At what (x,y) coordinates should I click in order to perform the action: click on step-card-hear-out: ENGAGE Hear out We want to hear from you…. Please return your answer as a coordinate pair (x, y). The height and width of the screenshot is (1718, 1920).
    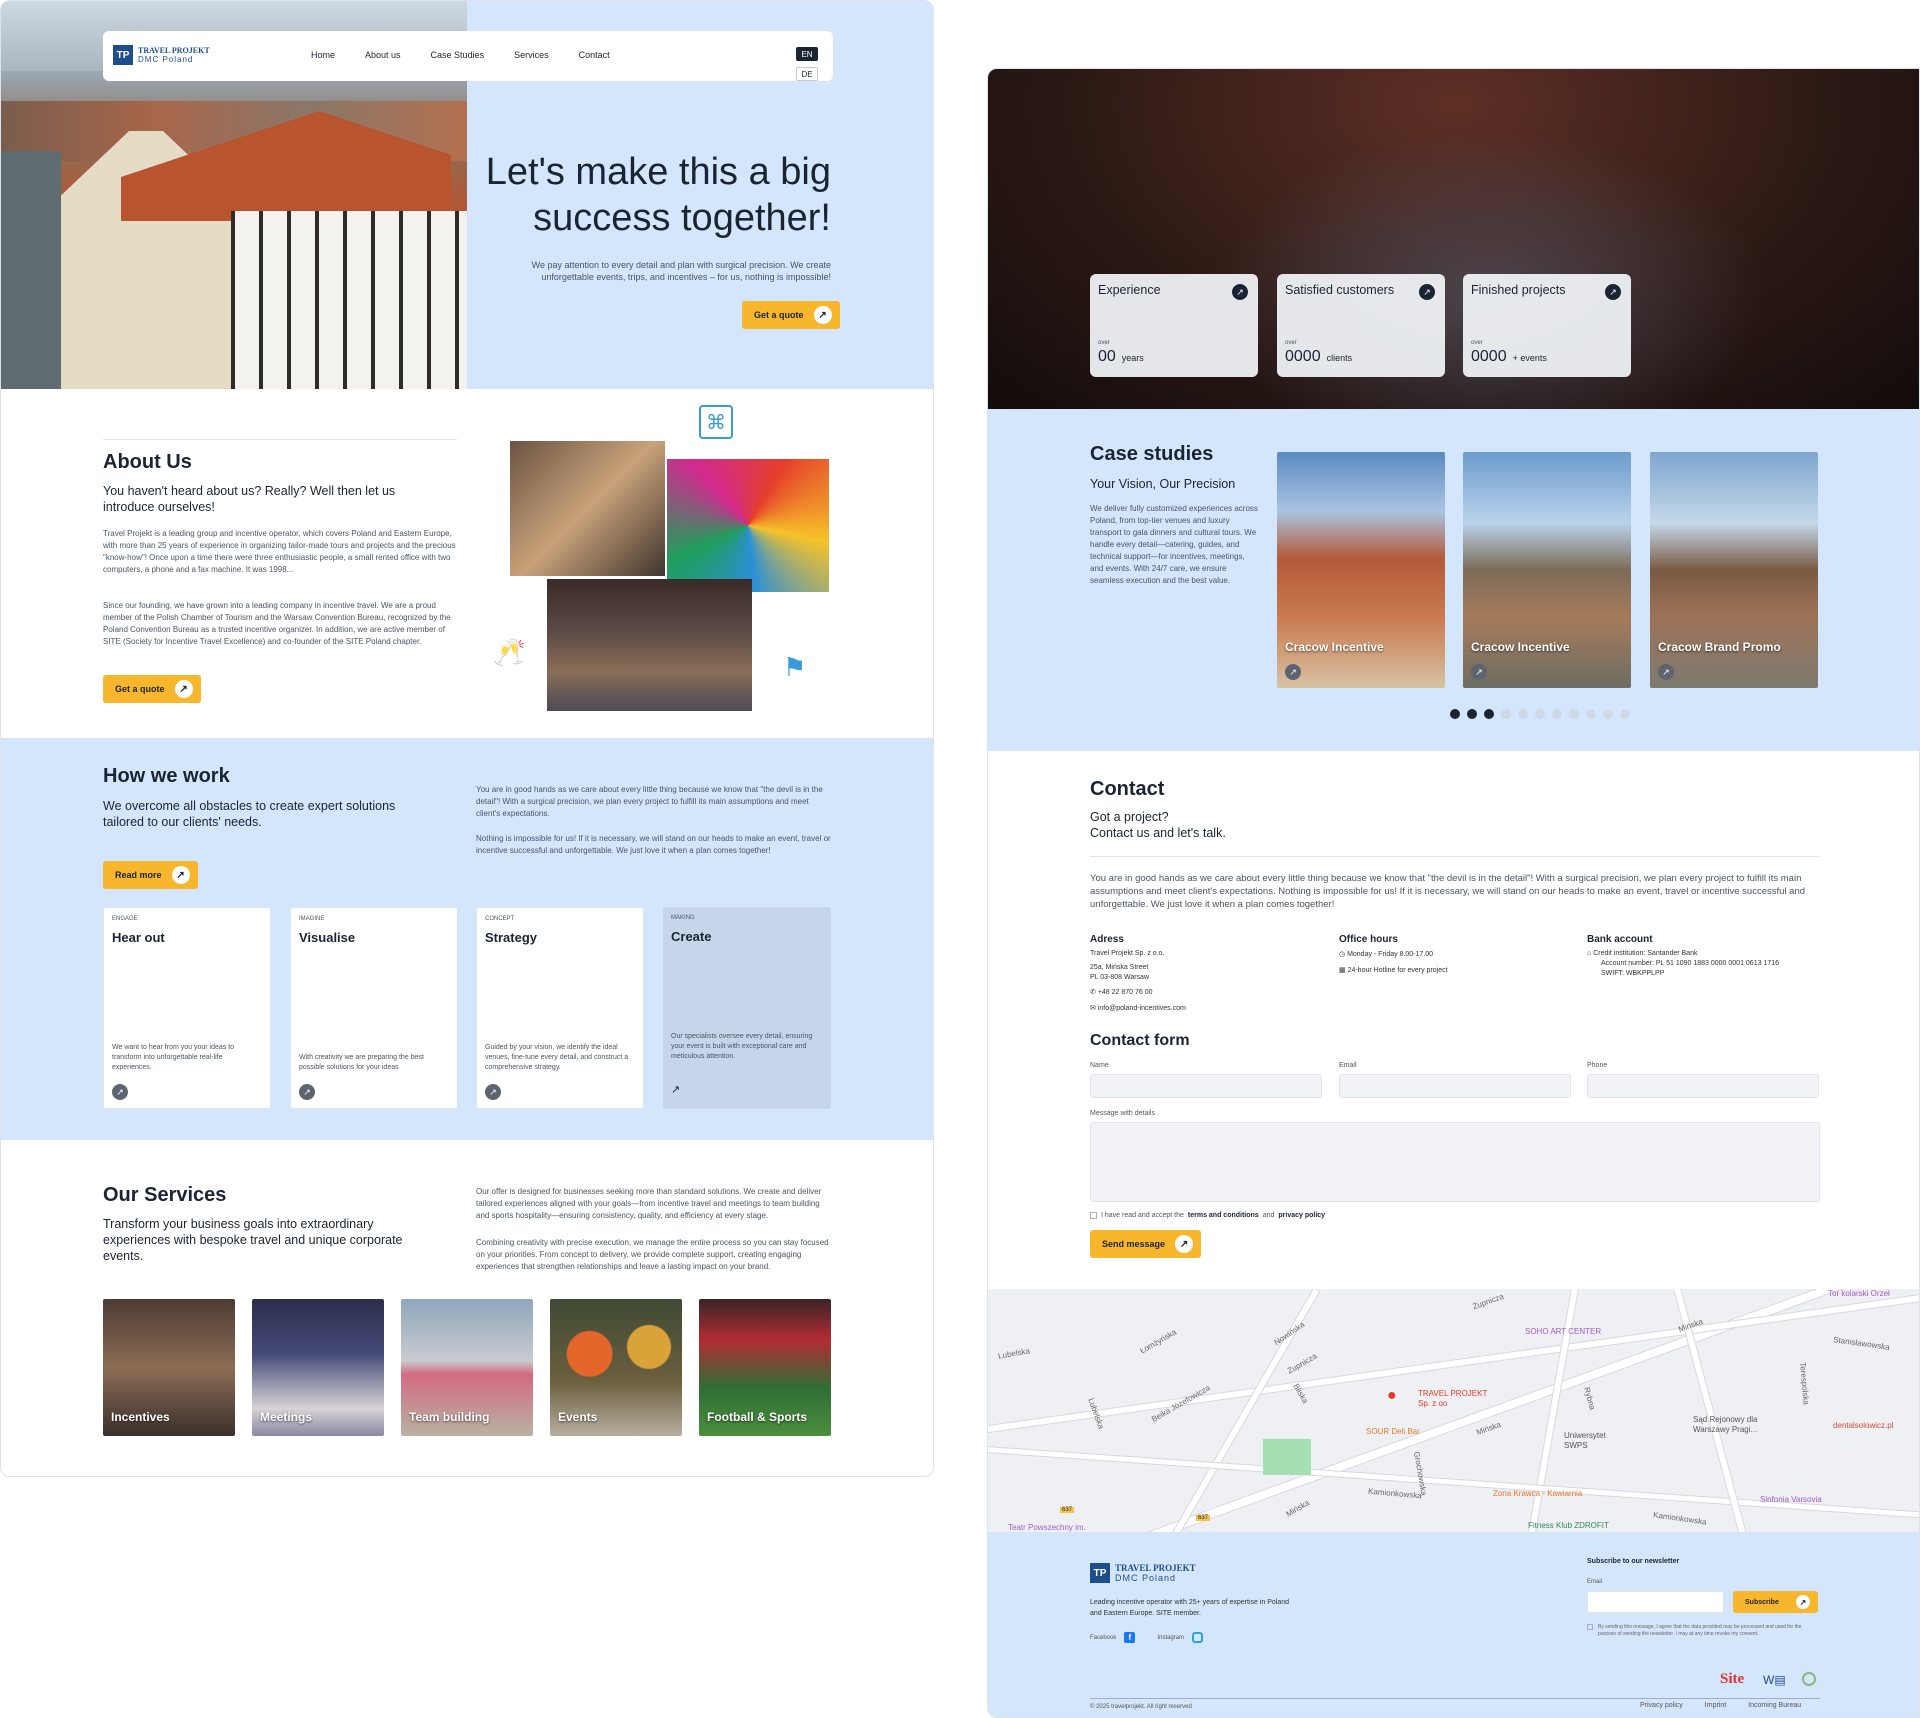
    Looking at the image, I should click on (187, 1008).